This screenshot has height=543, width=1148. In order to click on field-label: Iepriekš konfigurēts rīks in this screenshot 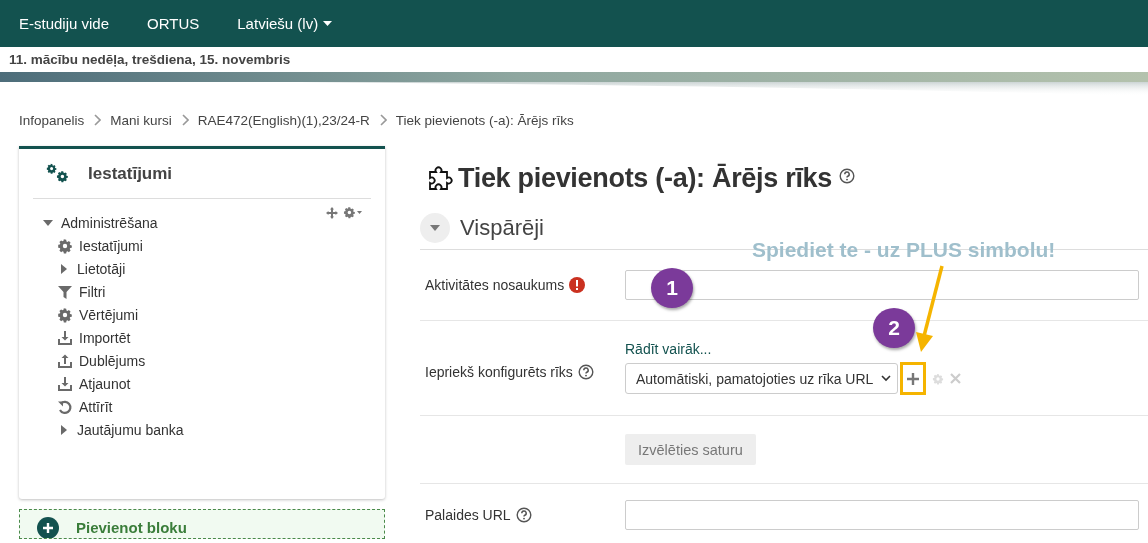, I will do `click(499, 372)`.